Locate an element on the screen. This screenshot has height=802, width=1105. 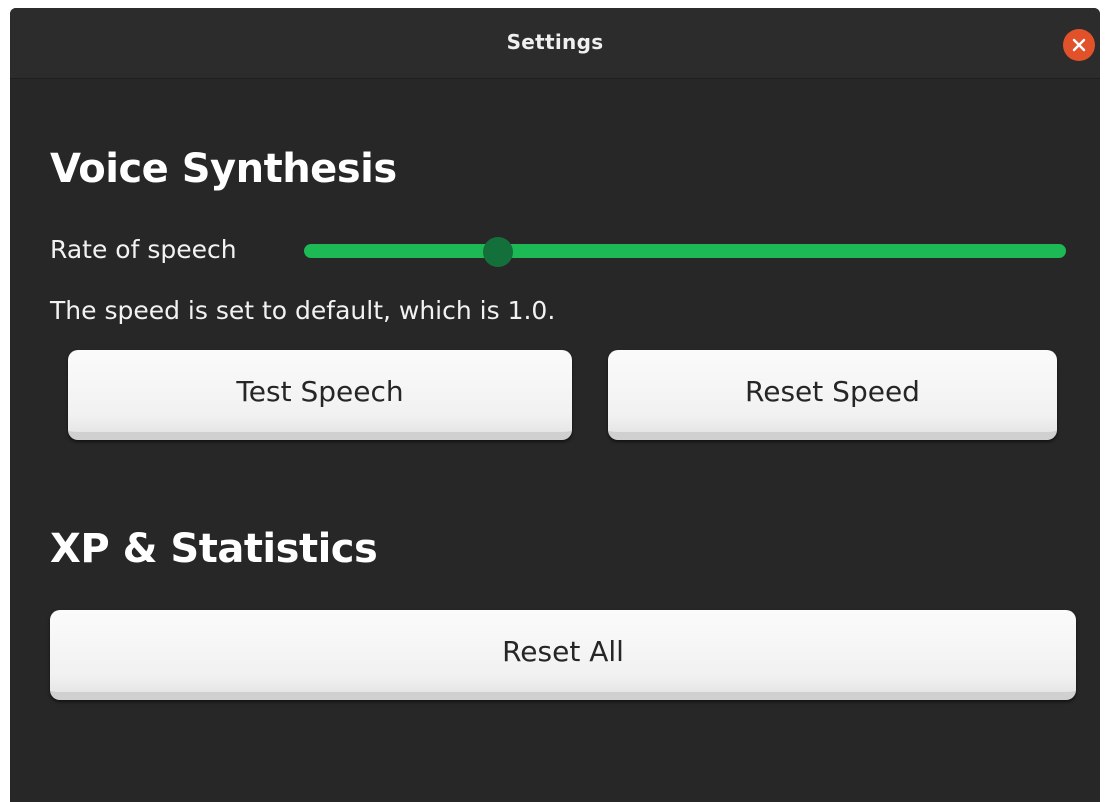
slider-track is located at coordinates (685, 251).